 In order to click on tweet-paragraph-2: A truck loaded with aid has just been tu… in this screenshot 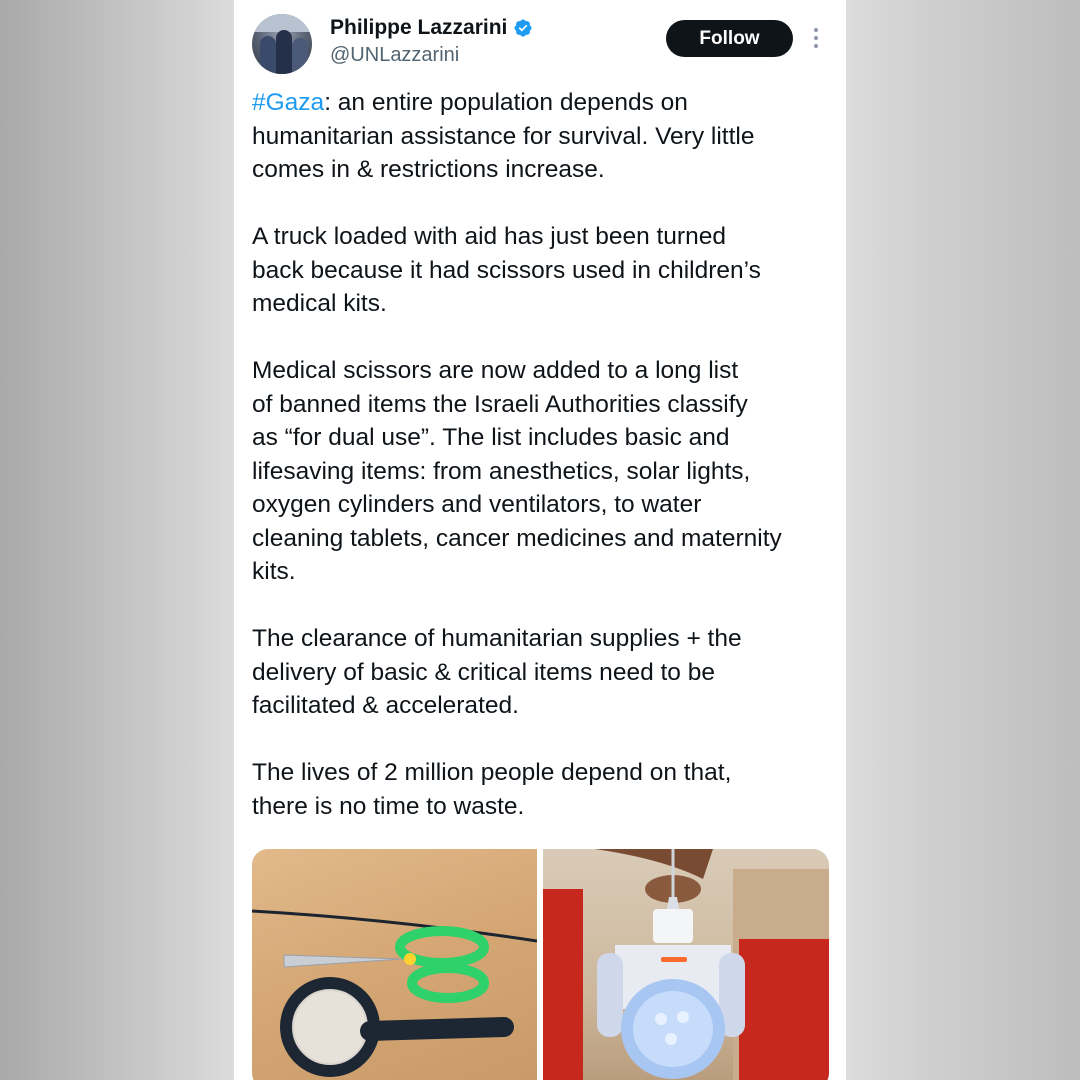, I will do `click(506, 270)`.